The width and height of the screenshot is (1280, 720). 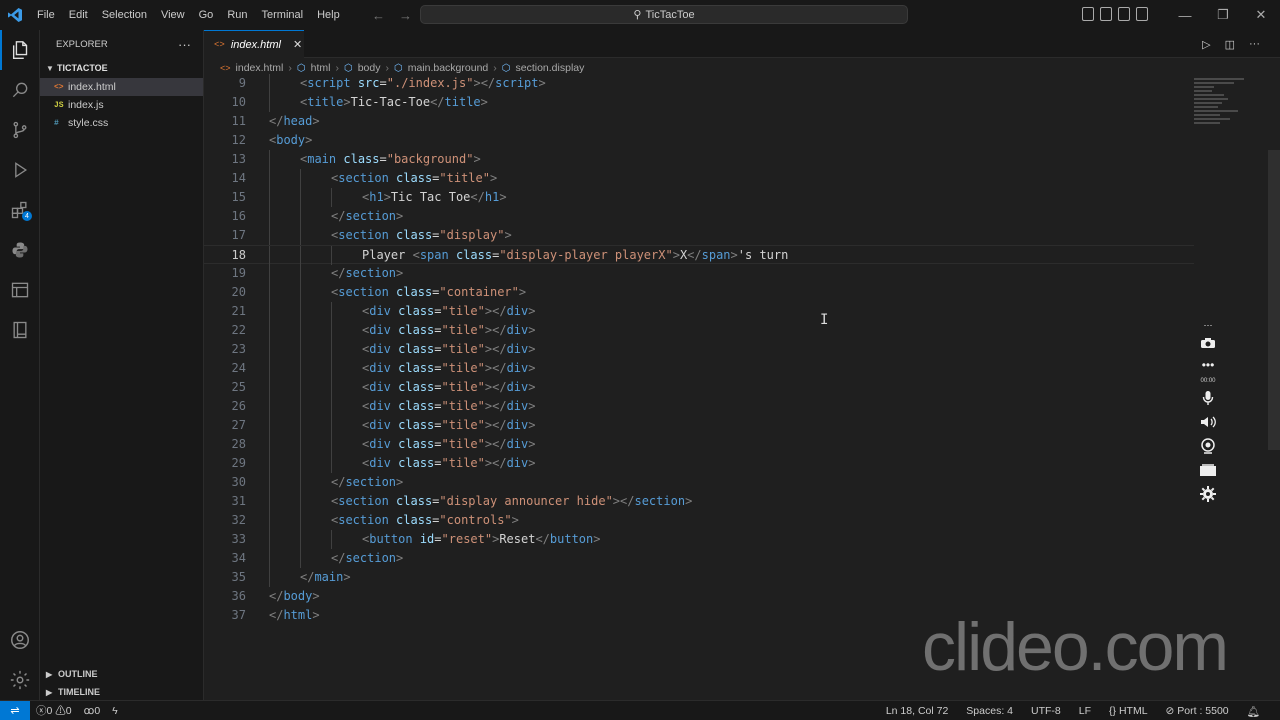 I want to click on code-line: 9 <script src="./index.js"></script>, so click(x=699, y=83).